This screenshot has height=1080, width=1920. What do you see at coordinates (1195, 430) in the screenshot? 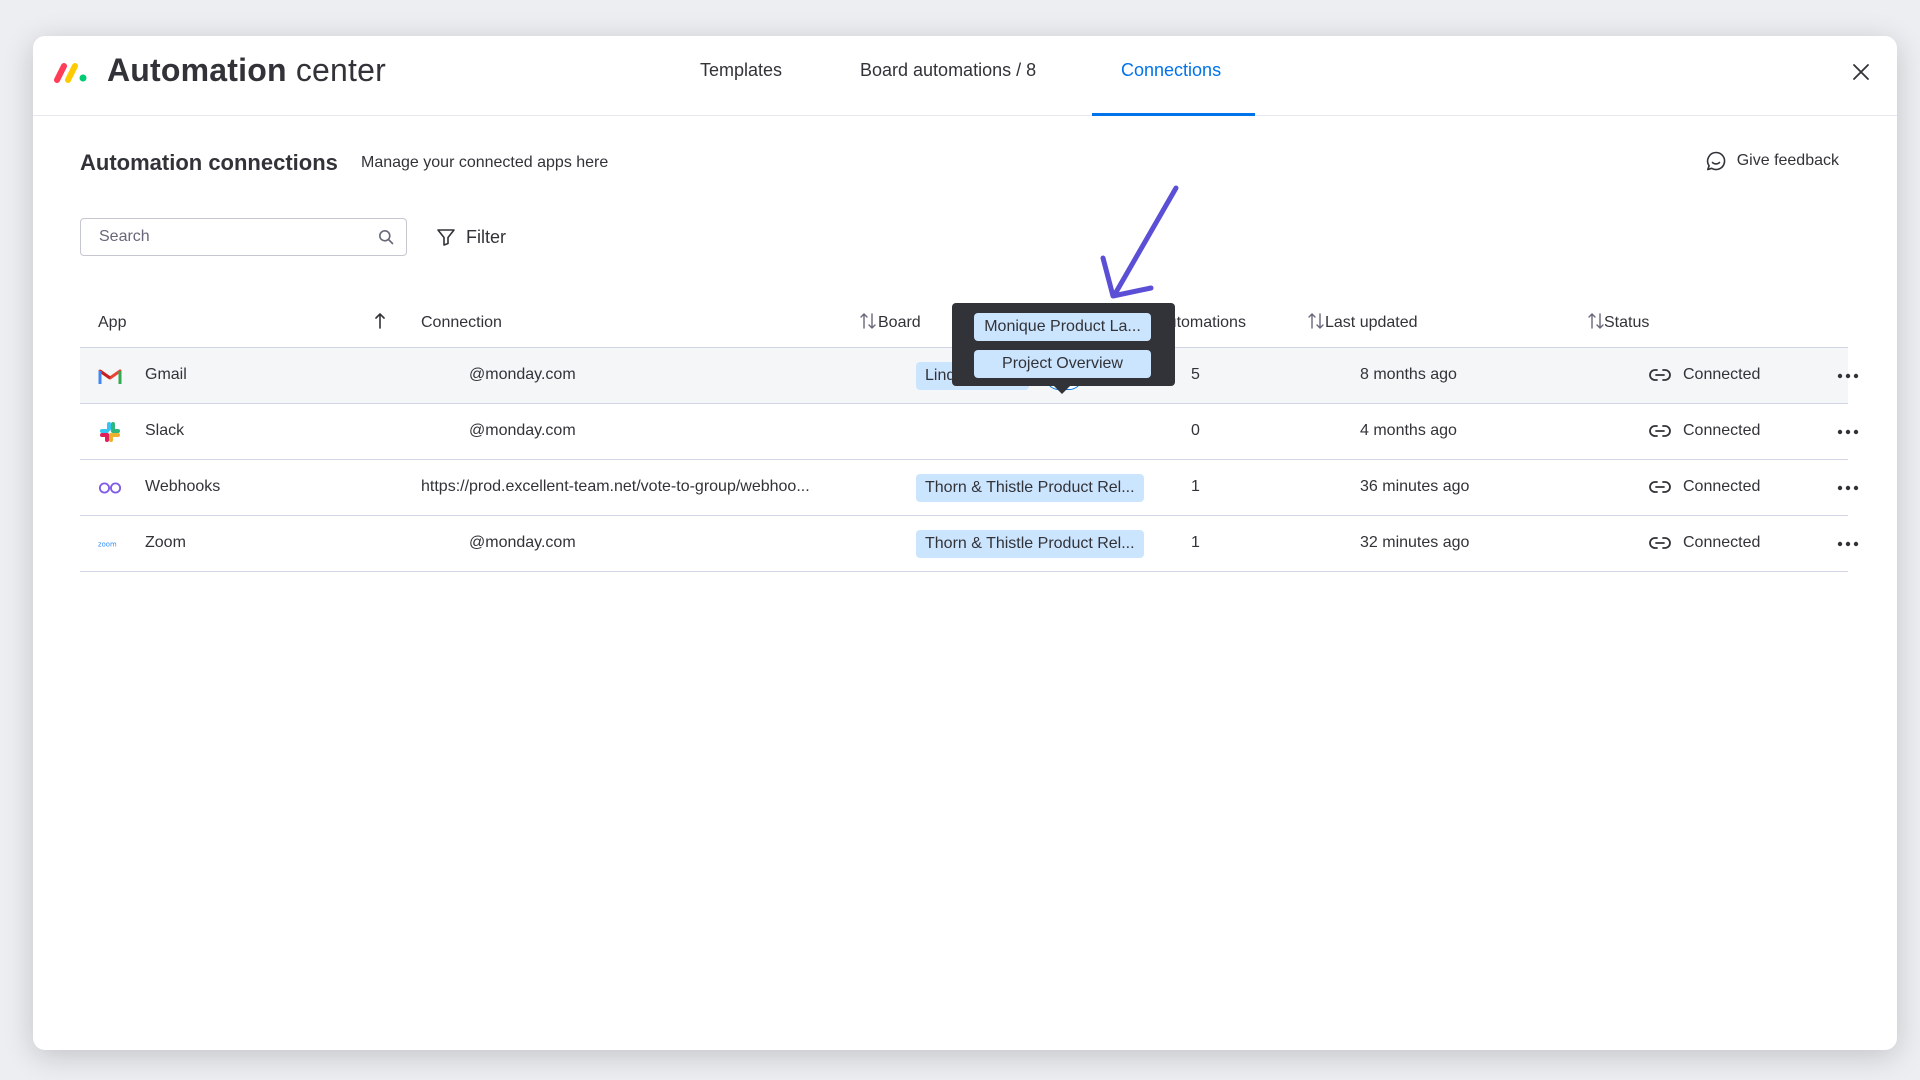
I see `automations-count: 0` at bounding box center [1195, 430].